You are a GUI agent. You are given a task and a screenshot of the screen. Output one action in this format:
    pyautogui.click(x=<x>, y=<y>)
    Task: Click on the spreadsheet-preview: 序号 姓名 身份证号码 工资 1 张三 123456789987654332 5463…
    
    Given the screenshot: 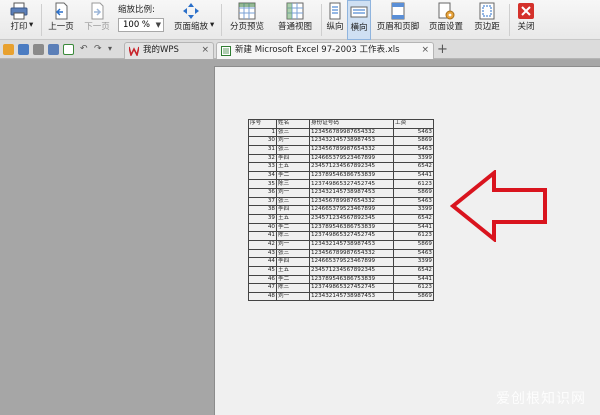 What is the action you would take?
    pyautogui.click(x=341, y=210)
    